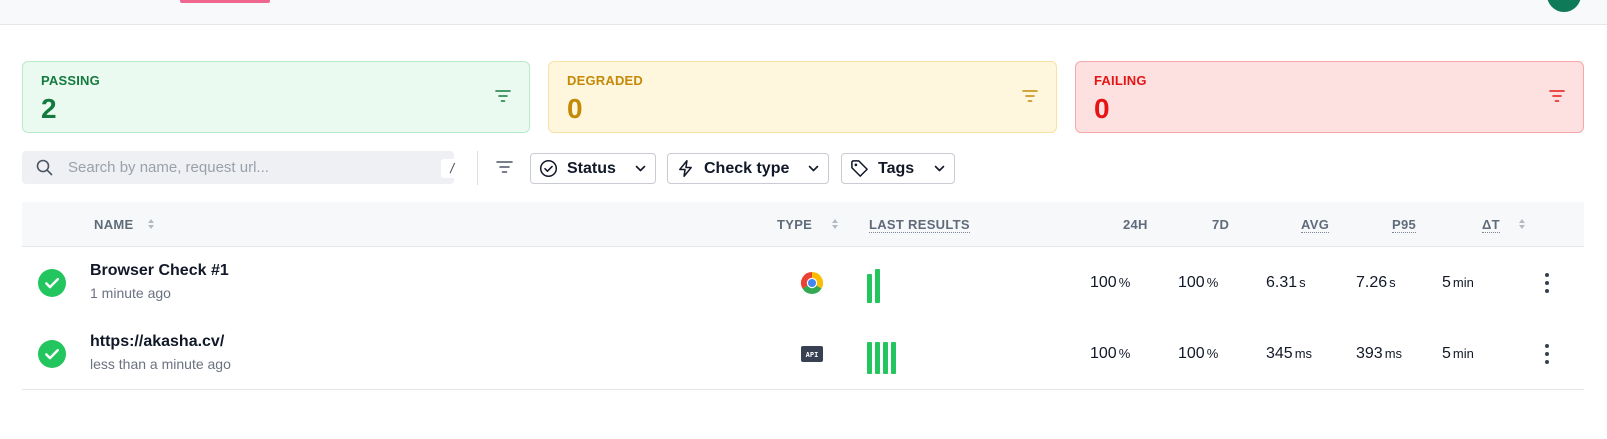 The width and height of the screenshot is (1607, 439). I want to click on user-avatar, so click(1564, 6).